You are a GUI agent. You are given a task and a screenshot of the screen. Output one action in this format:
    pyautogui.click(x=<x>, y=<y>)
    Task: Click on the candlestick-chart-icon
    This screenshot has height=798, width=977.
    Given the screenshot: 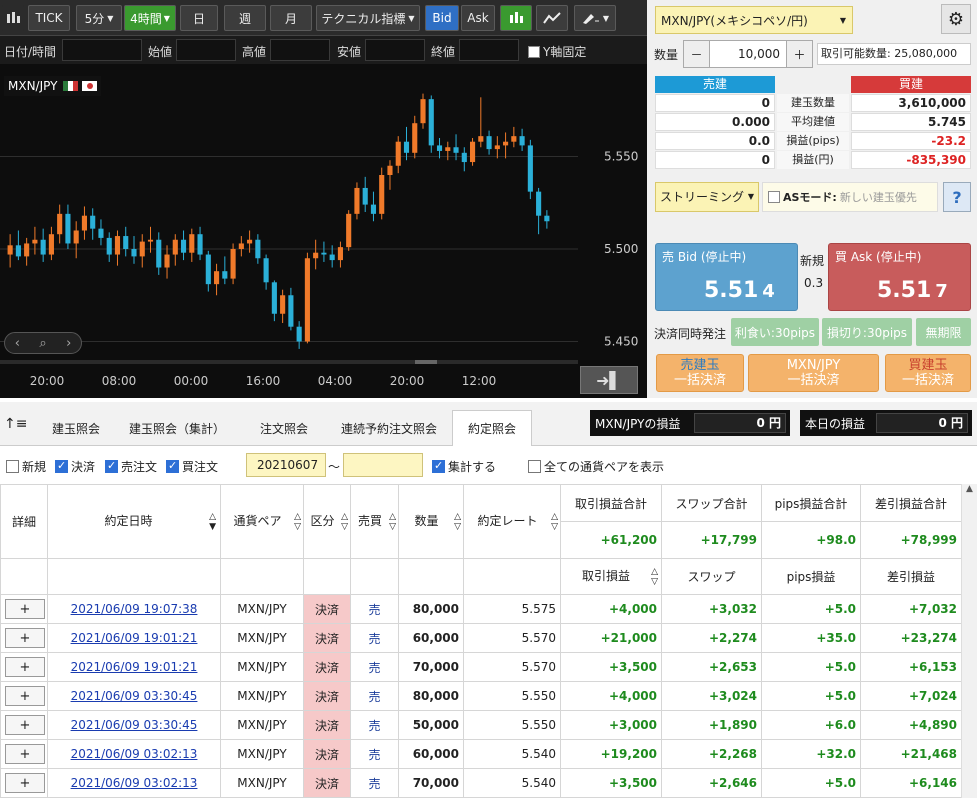 What is the action you would take?
    pyautogui.click(x=516, y=18)
    